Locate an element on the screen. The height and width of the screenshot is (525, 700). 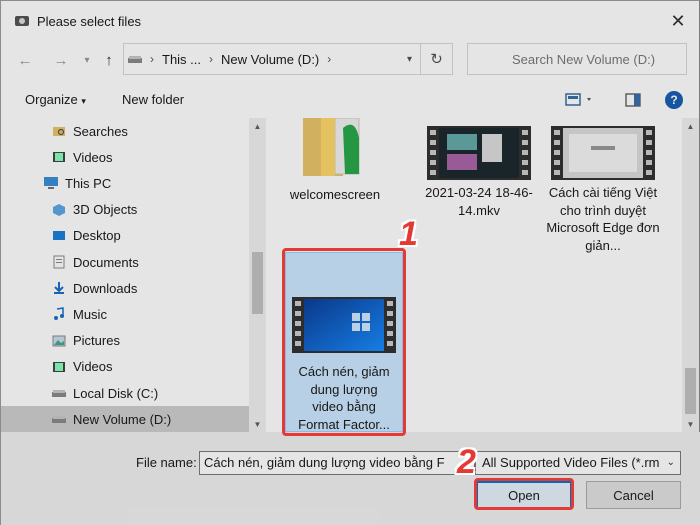
arrow-right-icon: → is located at coordinates (61, 60).